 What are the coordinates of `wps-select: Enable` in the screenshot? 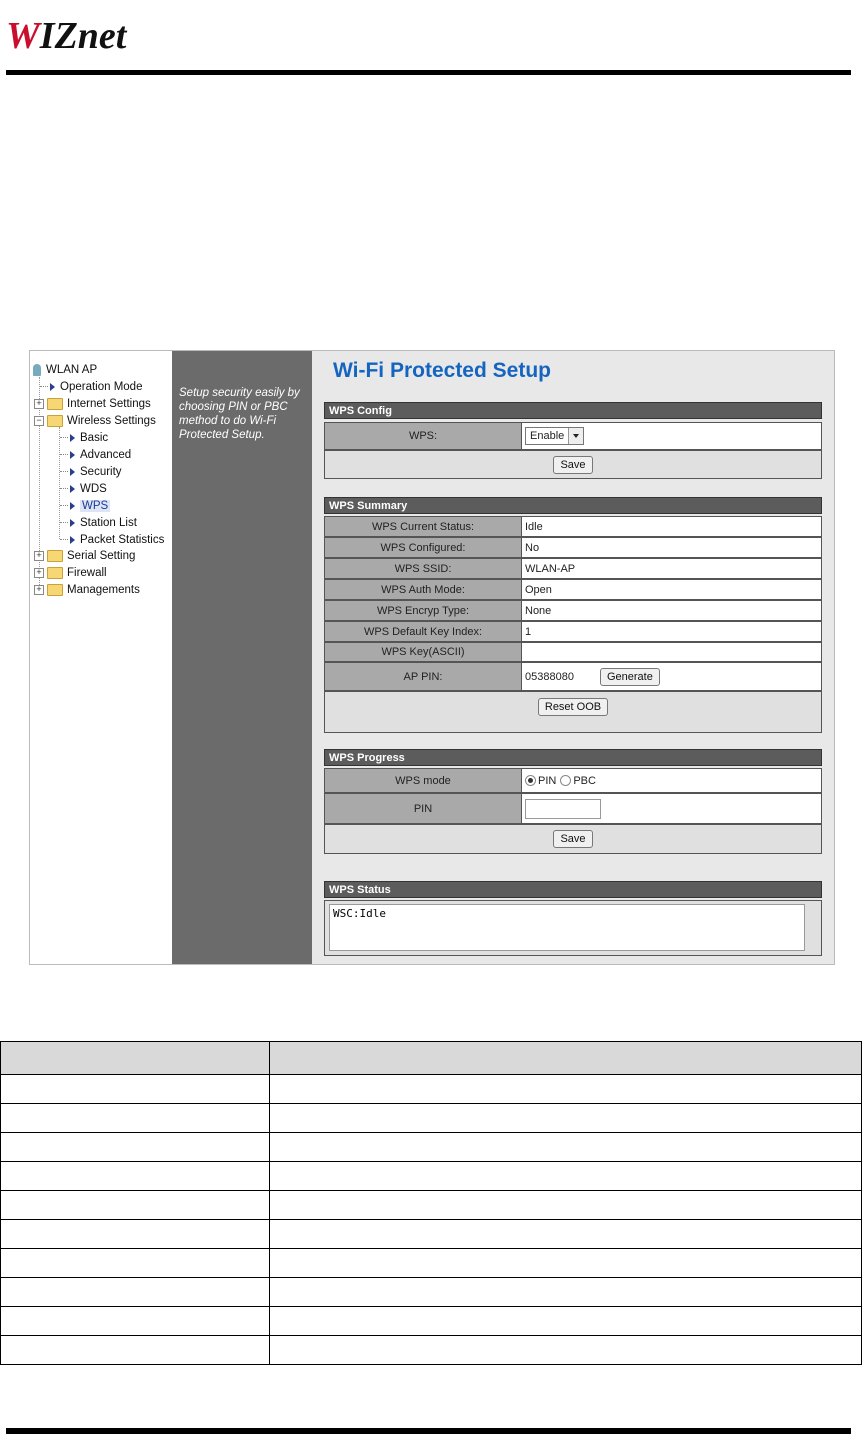 It's located at (555, 436).